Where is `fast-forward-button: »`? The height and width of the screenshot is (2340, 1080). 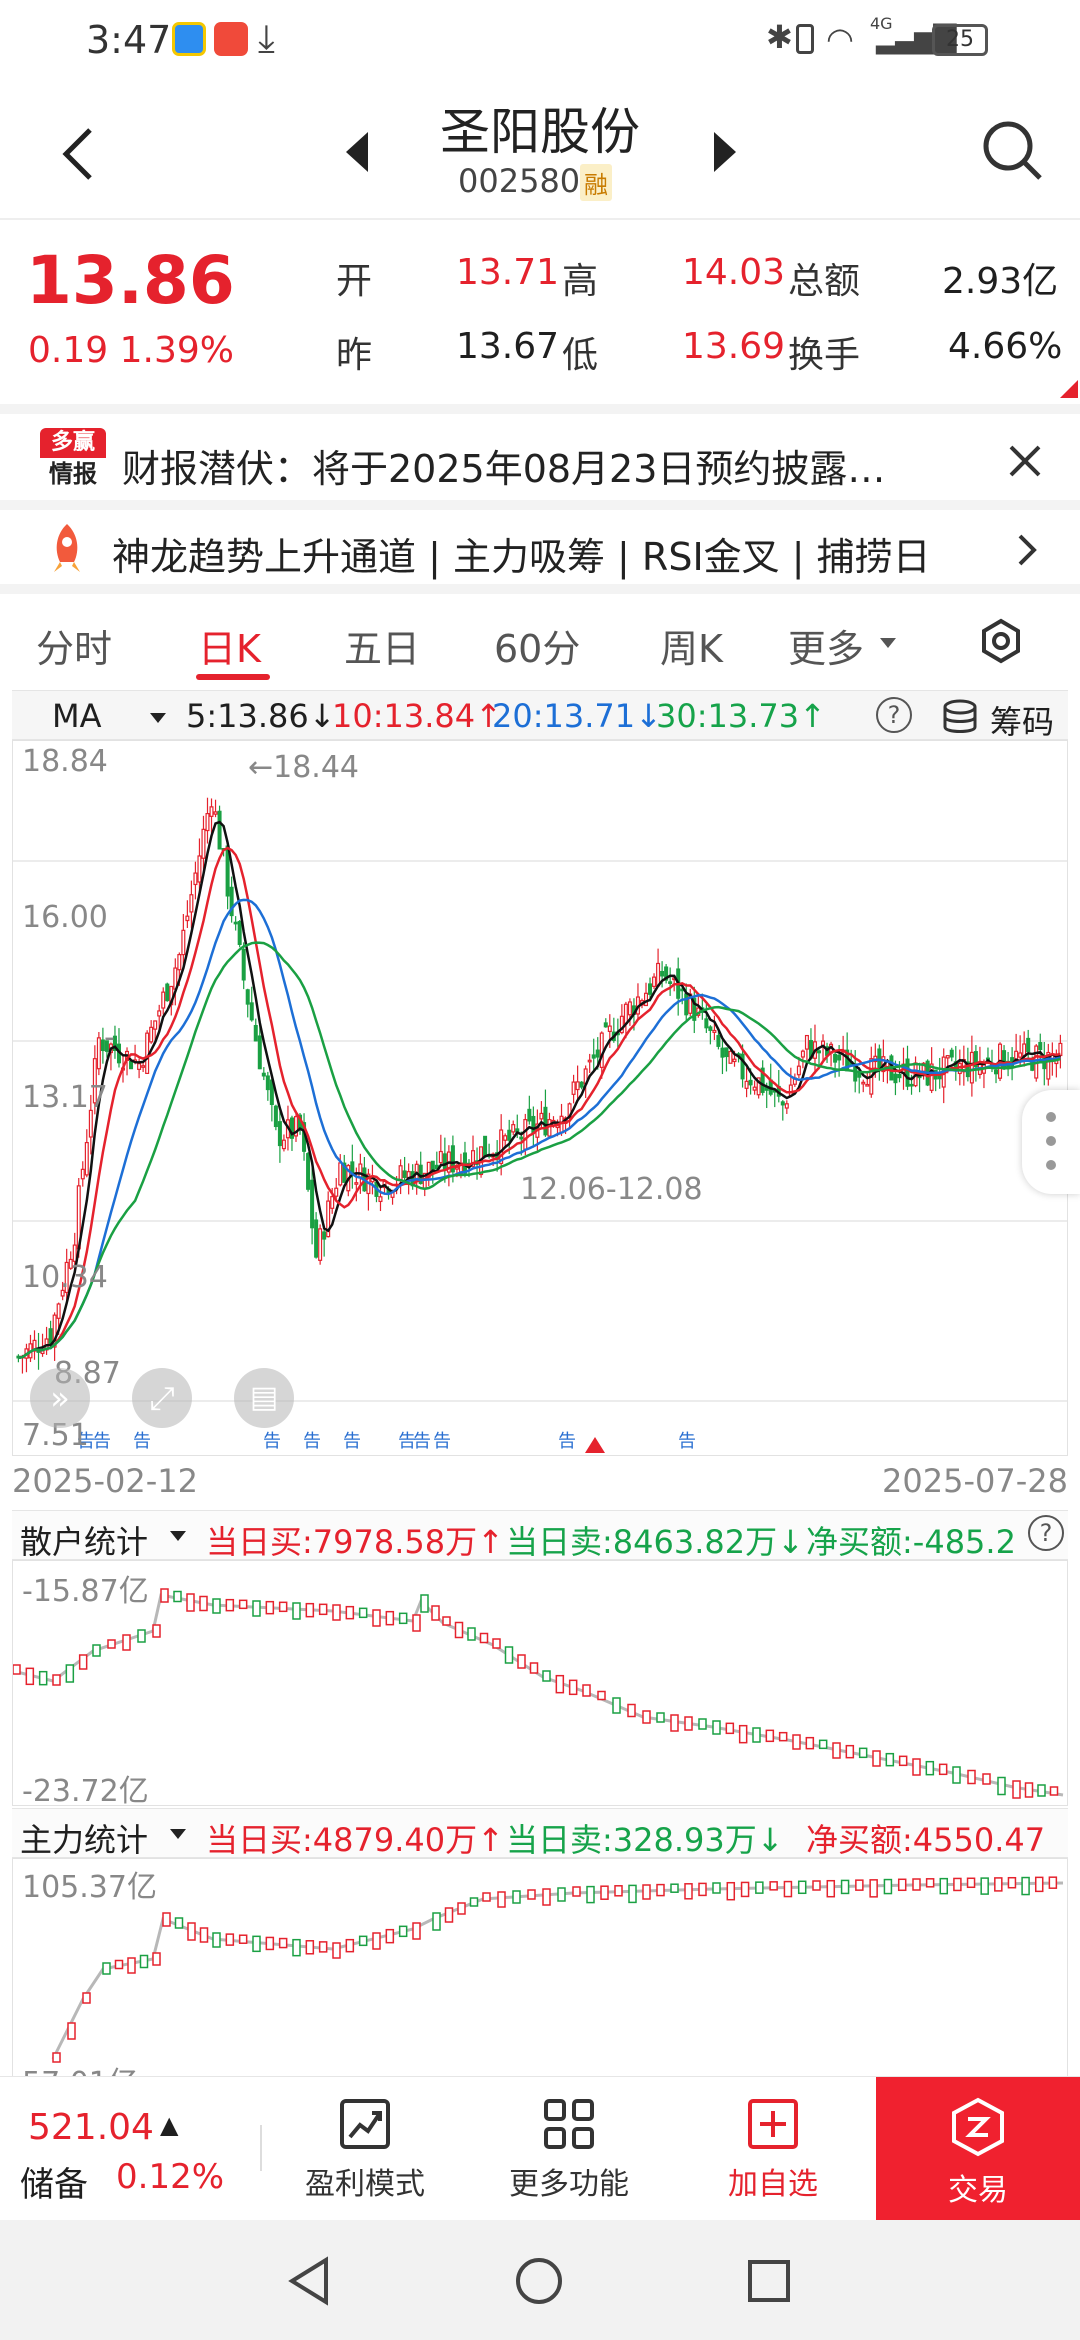
fast-forward-button: » is located at coordinates (60, 1398).